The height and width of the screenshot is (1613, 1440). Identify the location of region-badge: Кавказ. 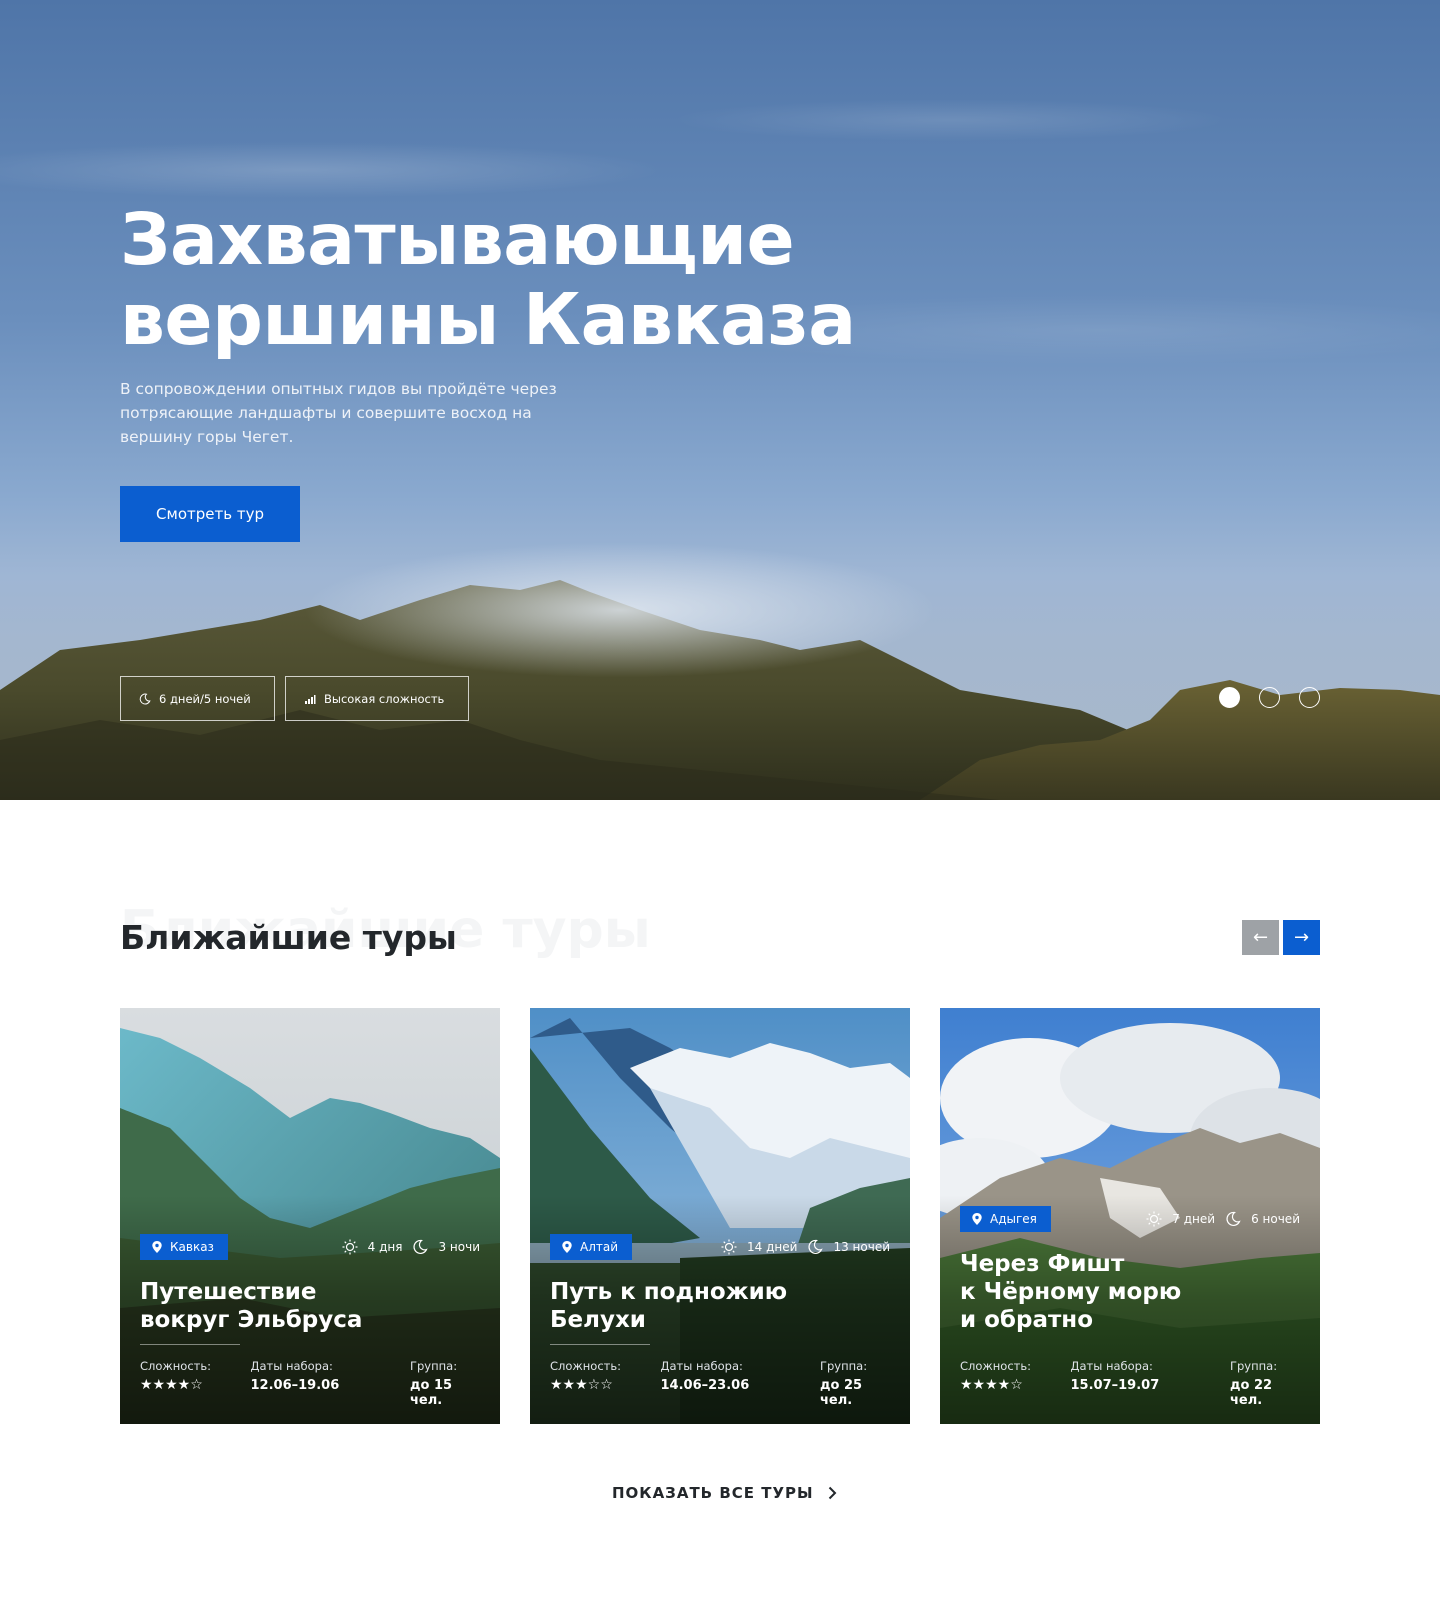
(184, 1247).